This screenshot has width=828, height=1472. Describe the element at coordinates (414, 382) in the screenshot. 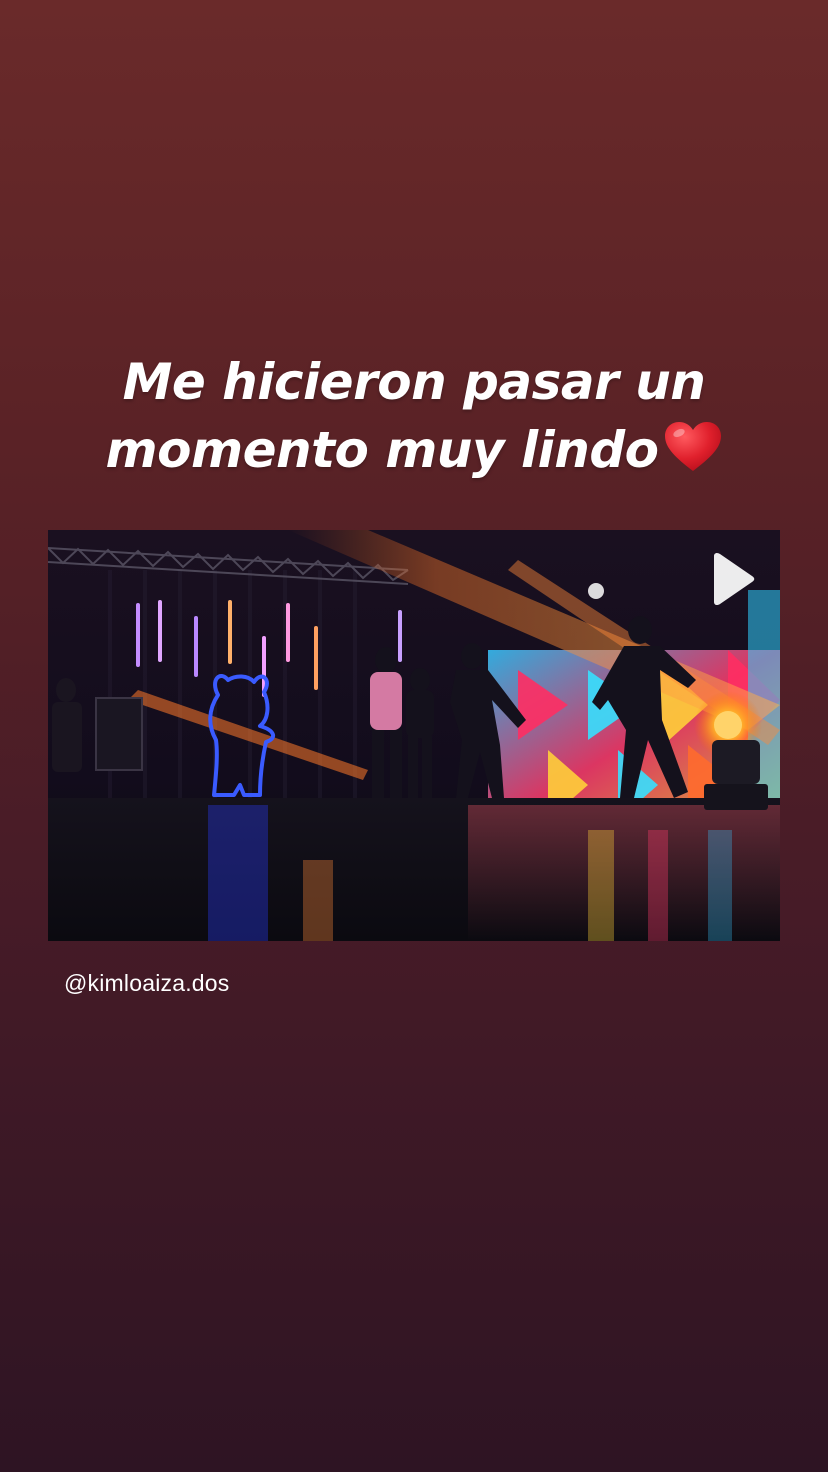

I see `caption-line-1: Me hicieron pasar un` at that location.